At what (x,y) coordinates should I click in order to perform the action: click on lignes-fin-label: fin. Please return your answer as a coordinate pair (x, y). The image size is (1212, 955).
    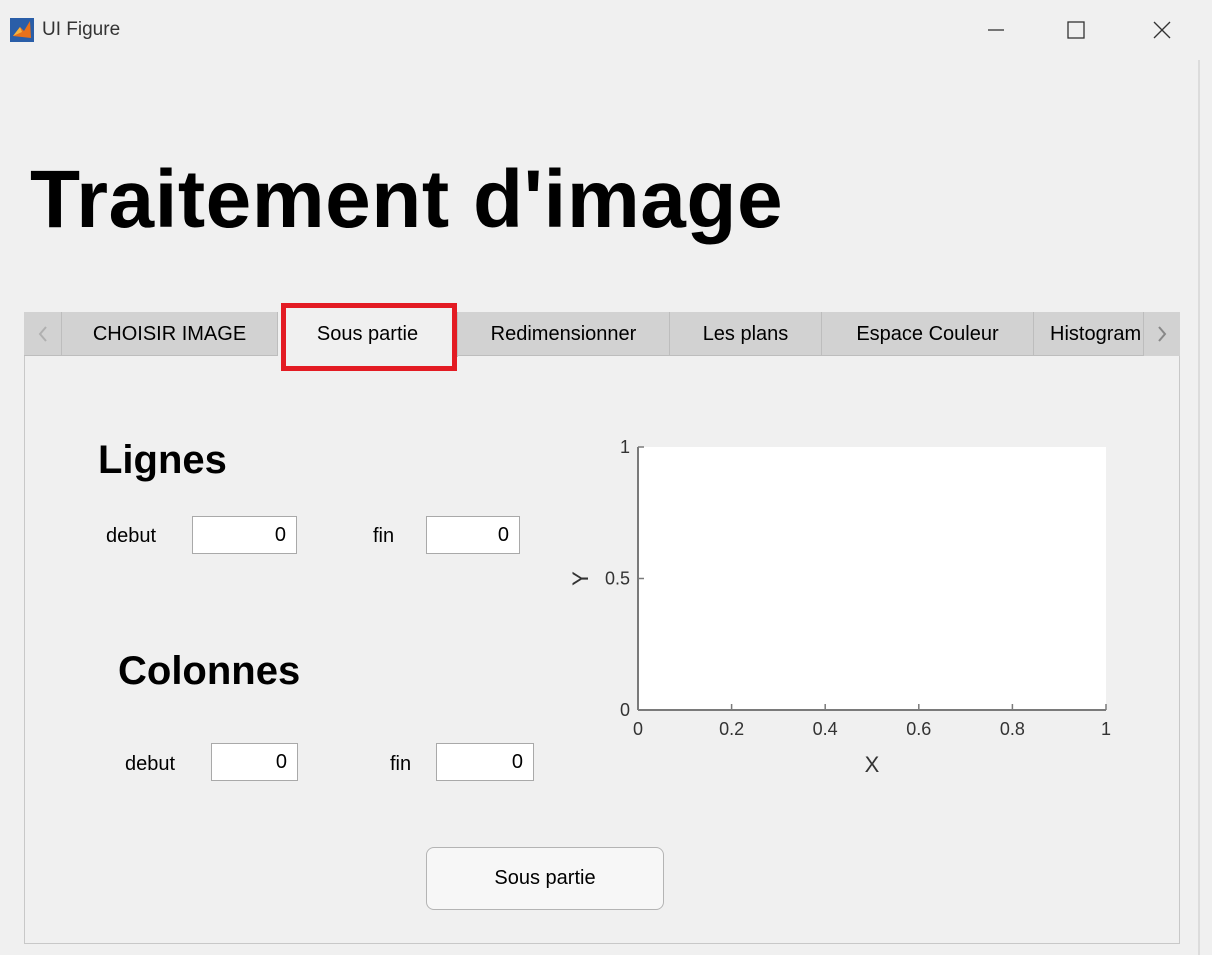
    Looking at the image, I should click on (384, 536).